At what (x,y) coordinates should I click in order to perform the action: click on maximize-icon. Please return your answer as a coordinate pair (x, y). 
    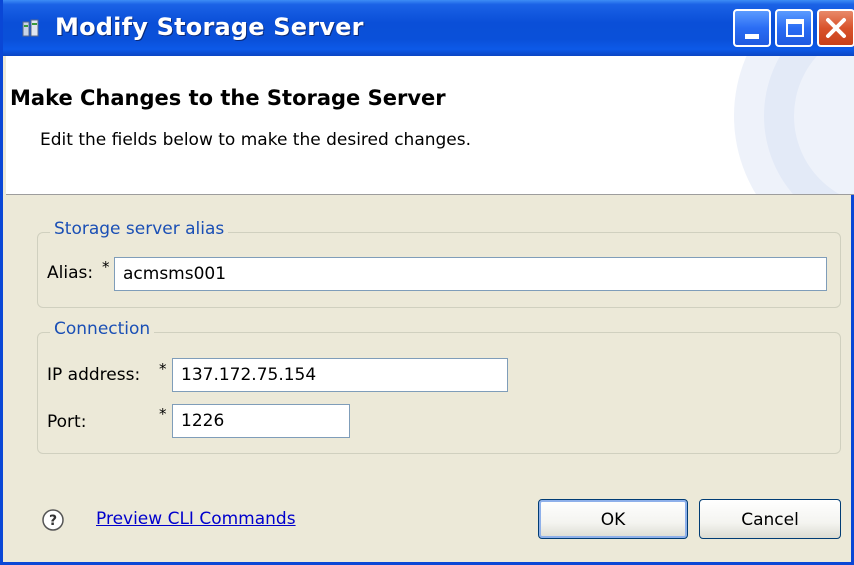
    Looking at the image, I should click on (795, 28).